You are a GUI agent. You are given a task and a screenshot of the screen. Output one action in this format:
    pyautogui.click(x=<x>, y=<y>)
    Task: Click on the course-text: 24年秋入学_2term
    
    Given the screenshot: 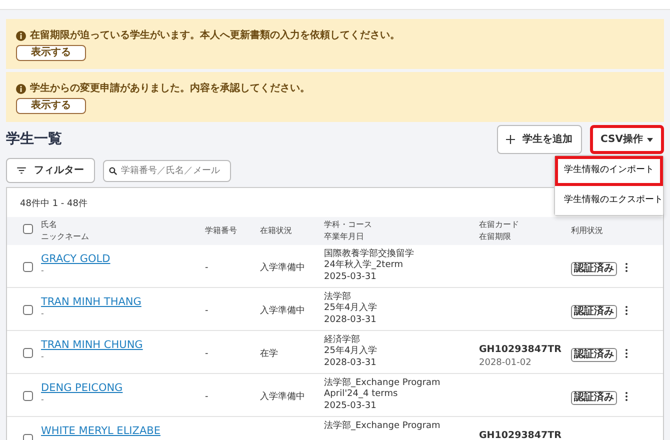 What is the action you would take?
    pyautogui.click(x=364, y=266)
    